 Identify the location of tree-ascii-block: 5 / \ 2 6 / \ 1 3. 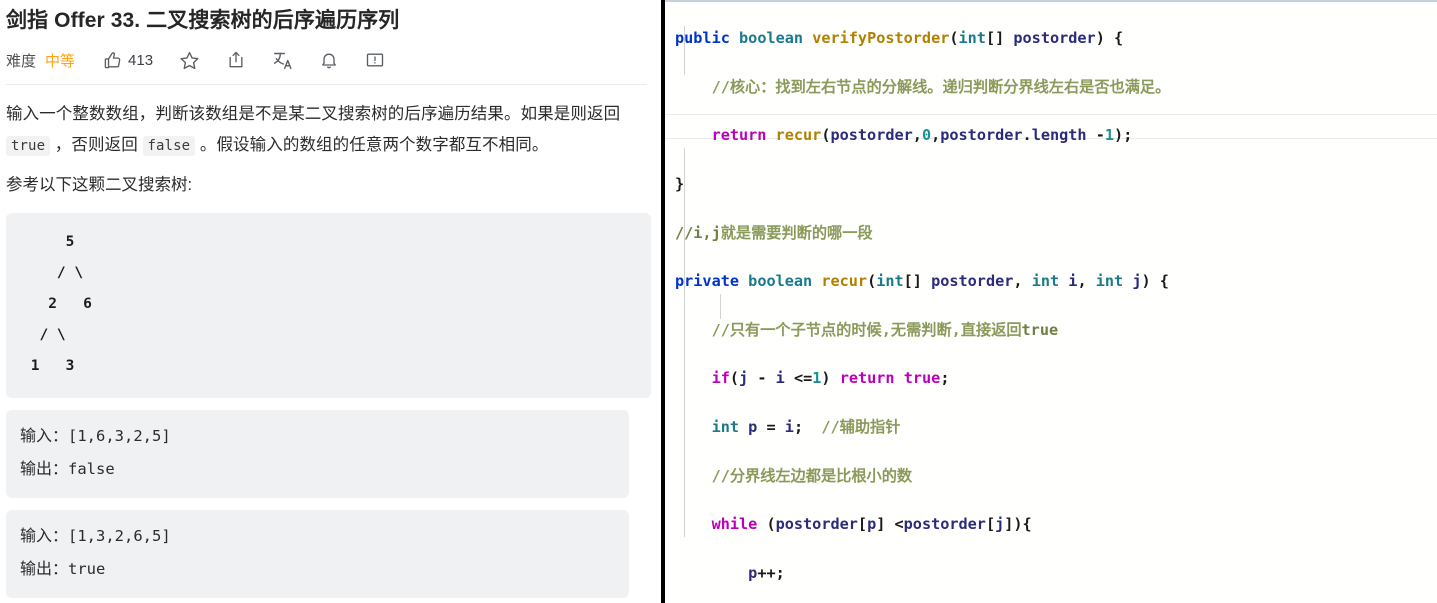
(328, 305).